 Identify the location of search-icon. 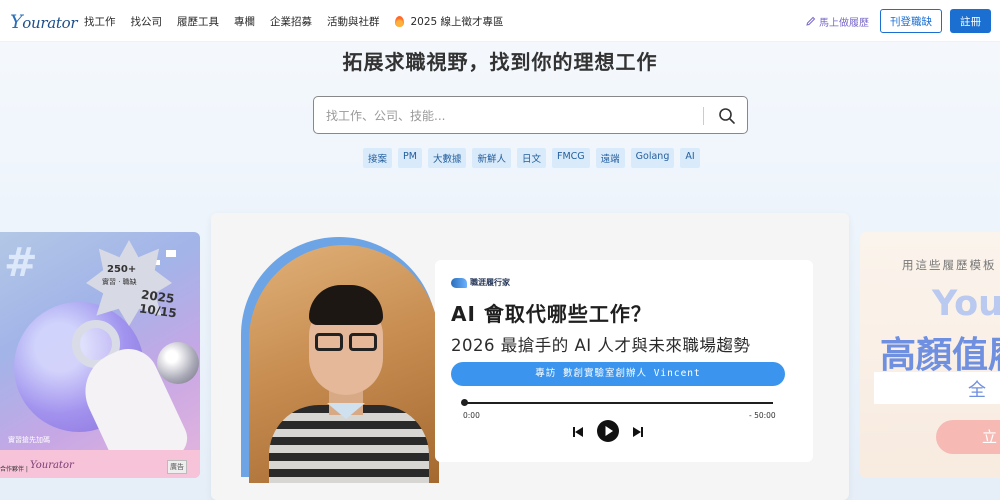
(727, 116).